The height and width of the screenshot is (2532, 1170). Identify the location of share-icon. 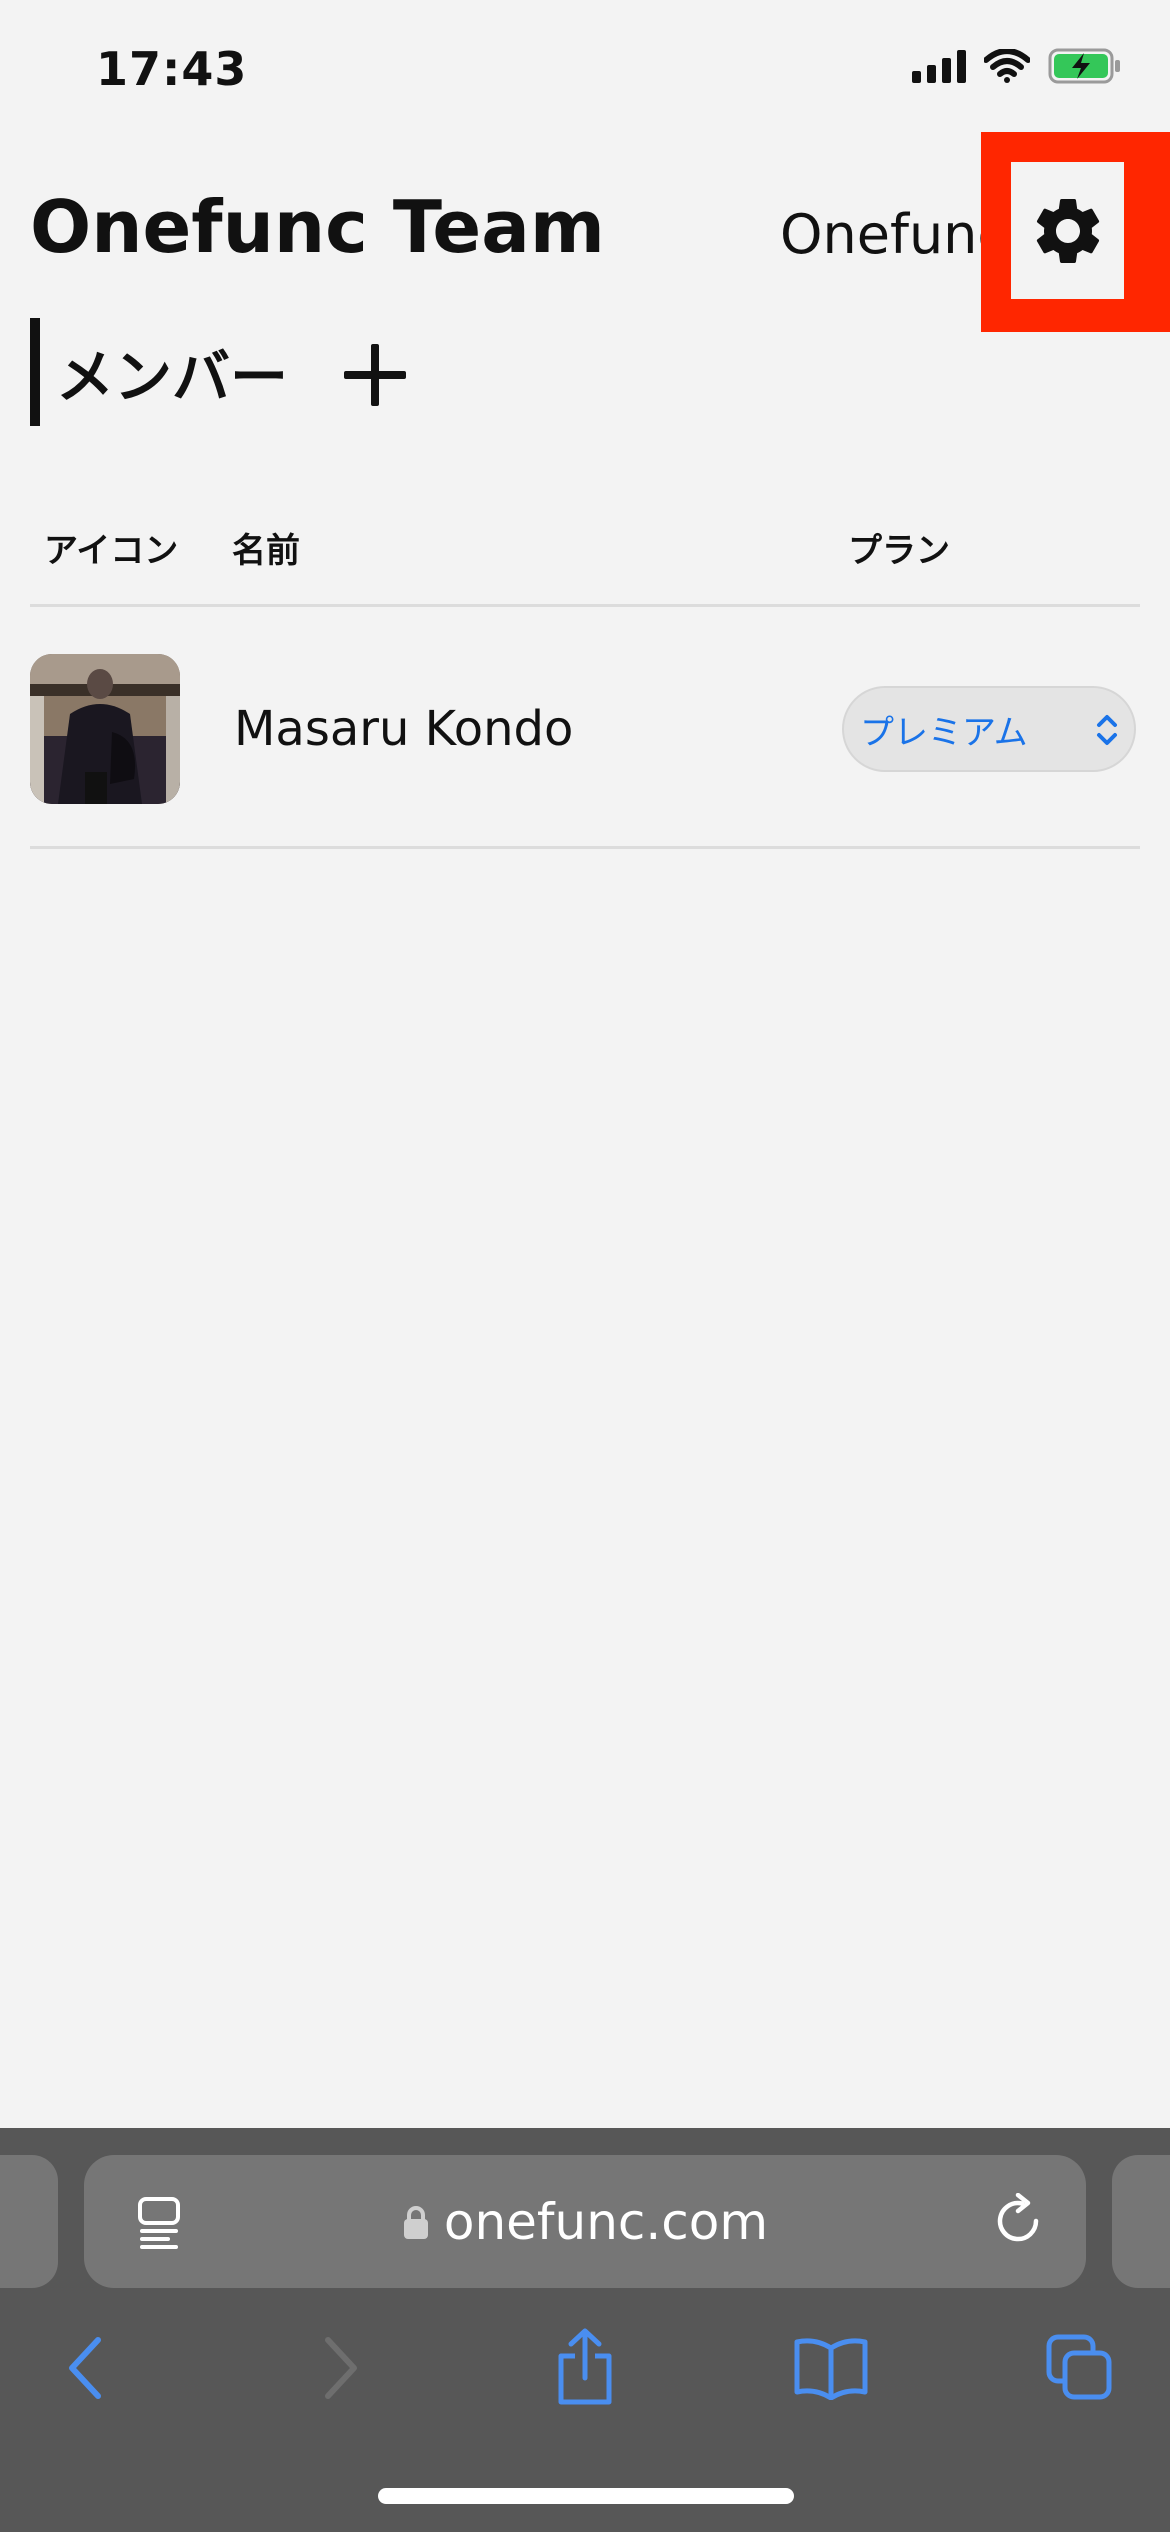
(585, 2366).